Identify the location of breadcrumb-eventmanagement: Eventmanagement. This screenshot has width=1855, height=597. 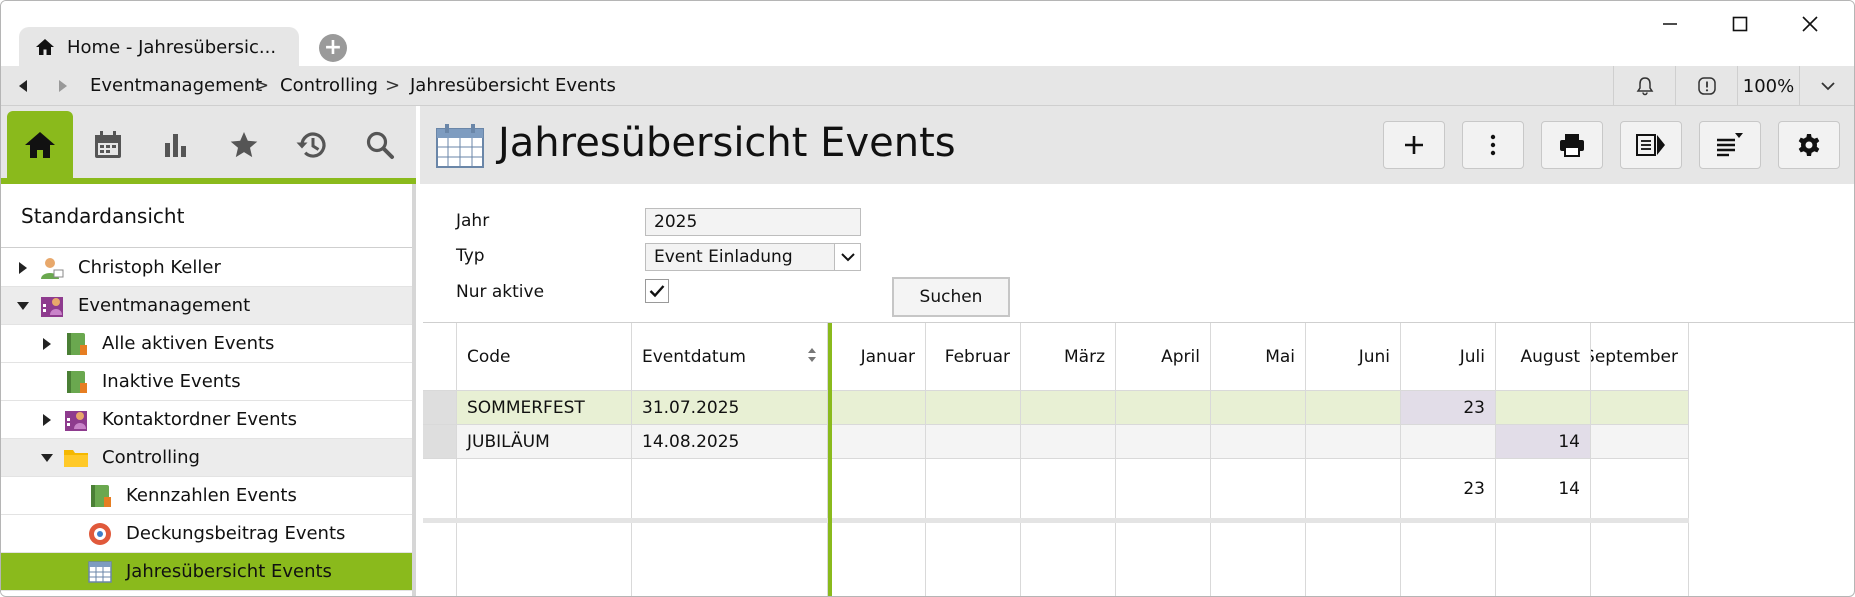
(176, 85).